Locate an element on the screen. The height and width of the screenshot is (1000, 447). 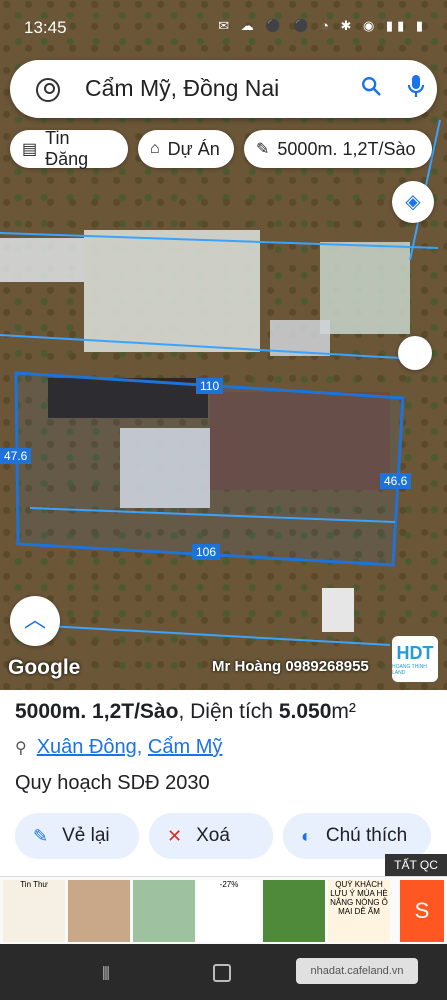
search-bar: Cẩm Mỹ, Đồng Nai is located at coordinates (223, 89).